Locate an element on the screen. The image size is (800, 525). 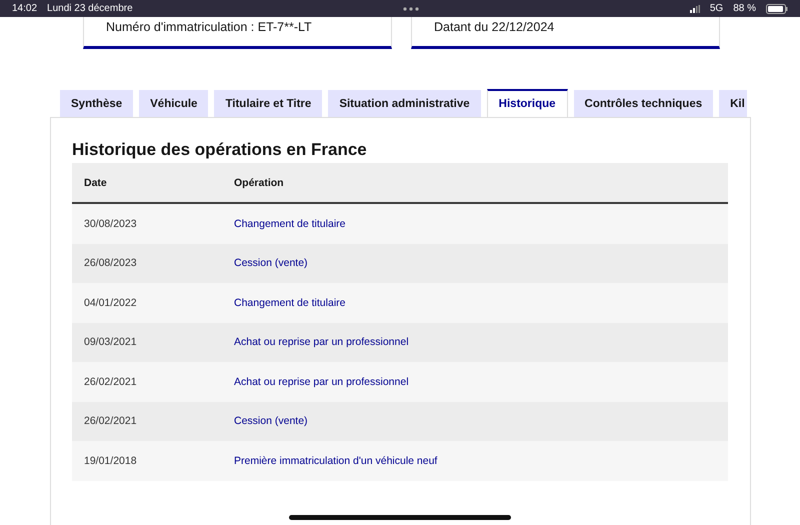
date-cell-text: 30/08/2023 is located at coordinates (110, 224).